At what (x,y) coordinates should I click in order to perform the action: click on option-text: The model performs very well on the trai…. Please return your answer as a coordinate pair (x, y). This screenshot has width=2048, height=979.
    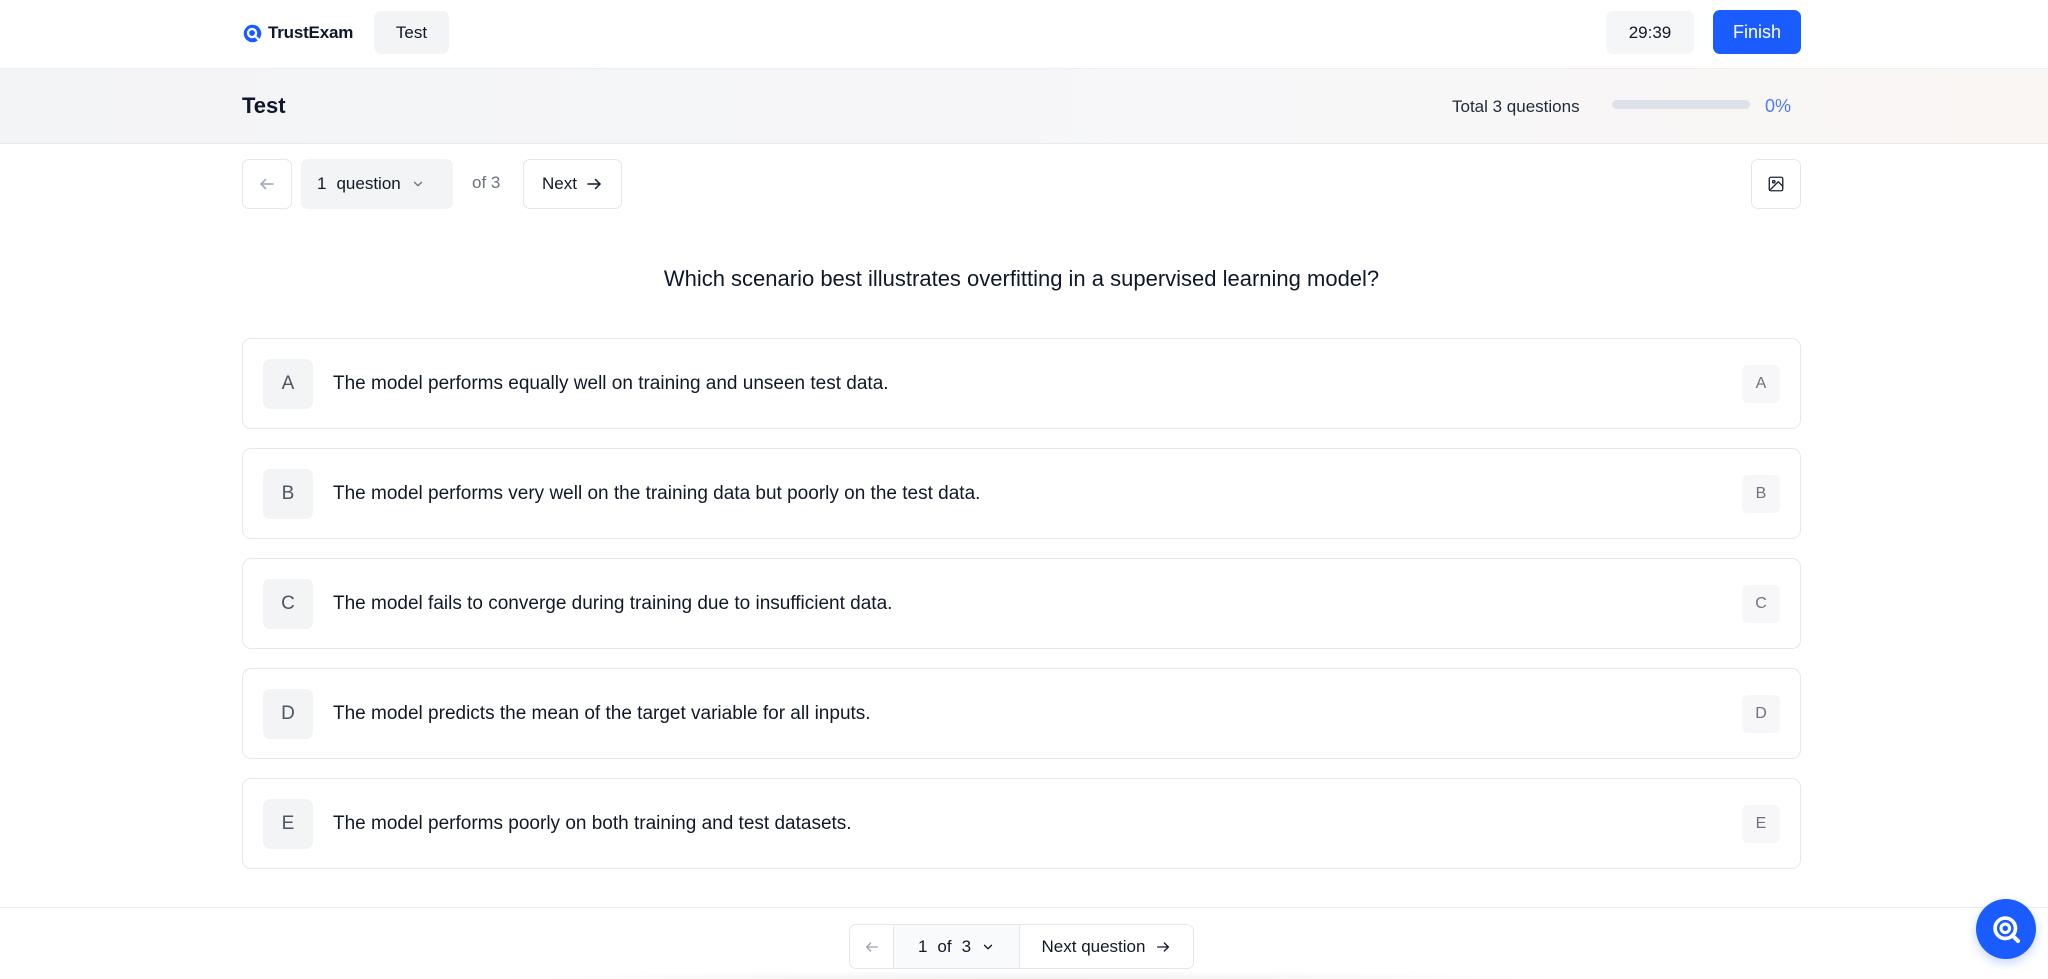
    Looking at the image, I should click on (657, 493).